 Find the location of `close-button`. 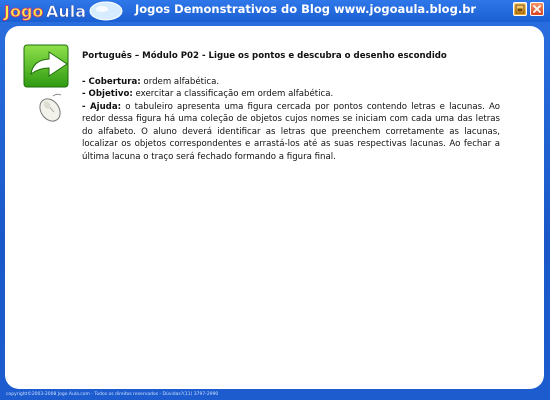

close-button is located at coordinates (537, 9).